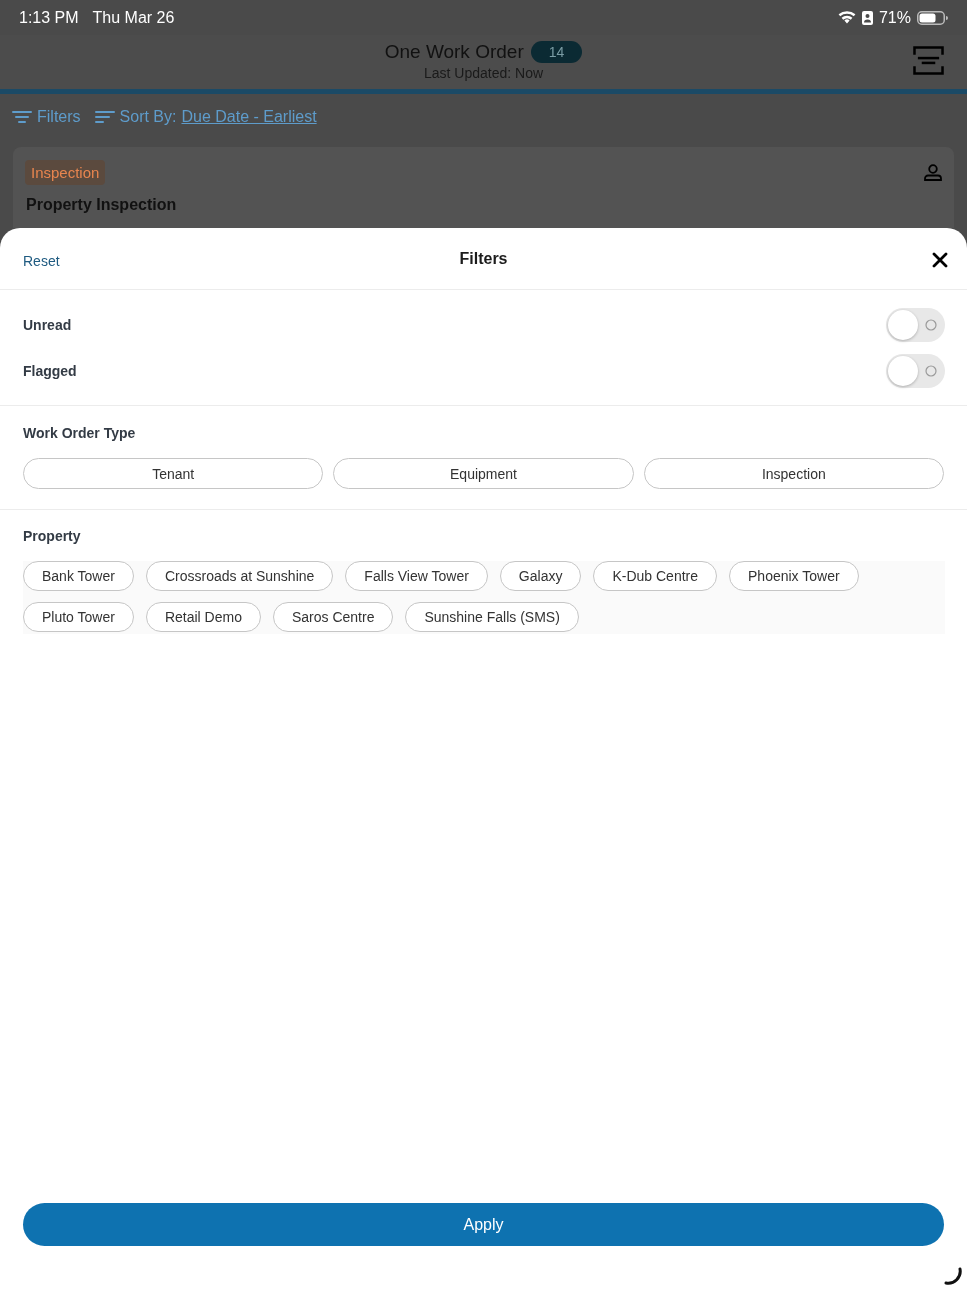  I want to click on card-title: Property Inspection, so click(101, 205).